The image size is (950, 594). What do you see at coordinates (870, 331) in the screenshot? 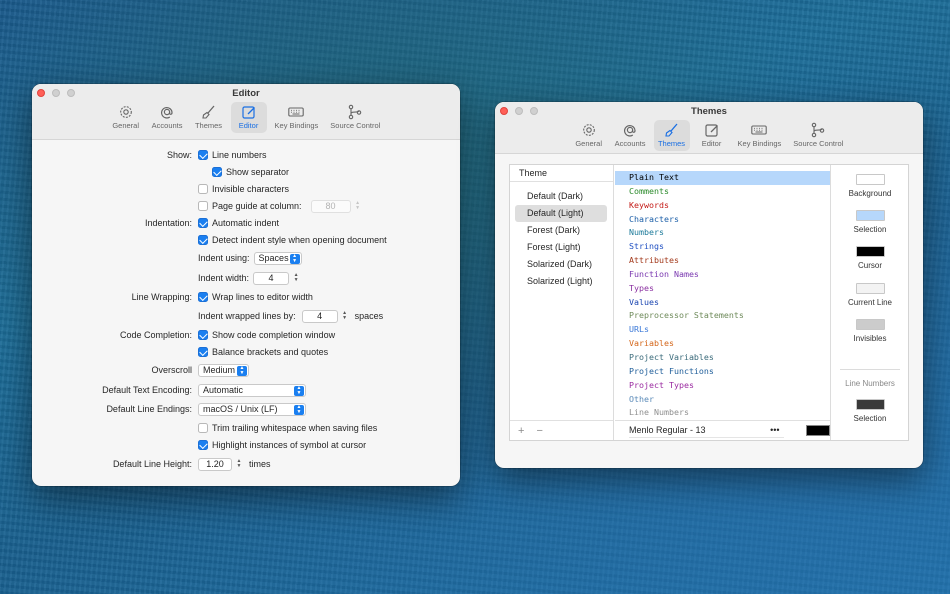
I see `swatch-invisibles: Invisibles` at bounding box center [870, 331].